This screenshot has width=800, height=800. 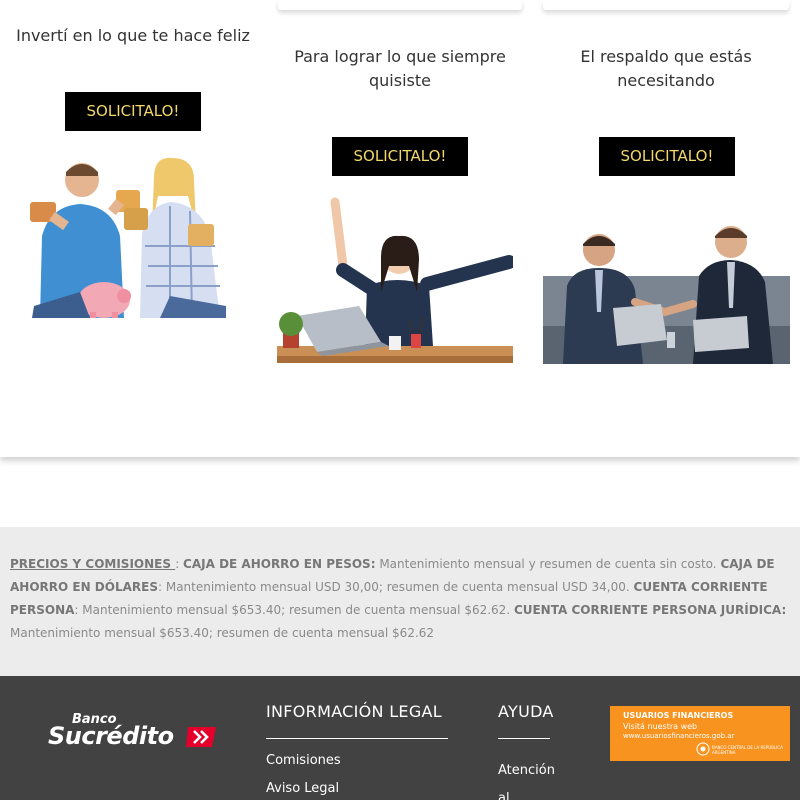 I want to click on legal-info-heading: INFORMACIÓN LEGAL, so click(x=354, y=711).